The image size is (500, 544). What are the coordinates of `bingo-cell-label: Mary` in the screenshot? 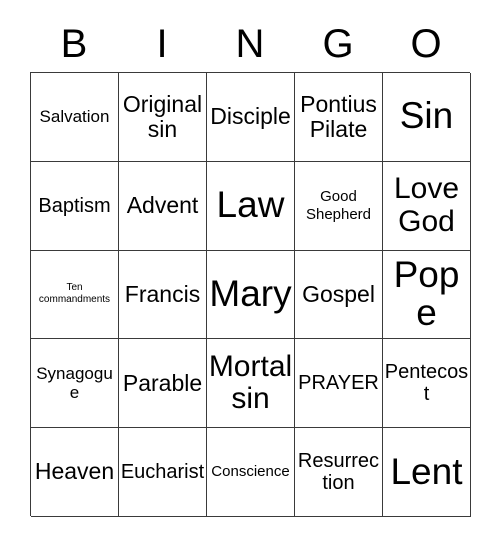 It's located at (250, 294).